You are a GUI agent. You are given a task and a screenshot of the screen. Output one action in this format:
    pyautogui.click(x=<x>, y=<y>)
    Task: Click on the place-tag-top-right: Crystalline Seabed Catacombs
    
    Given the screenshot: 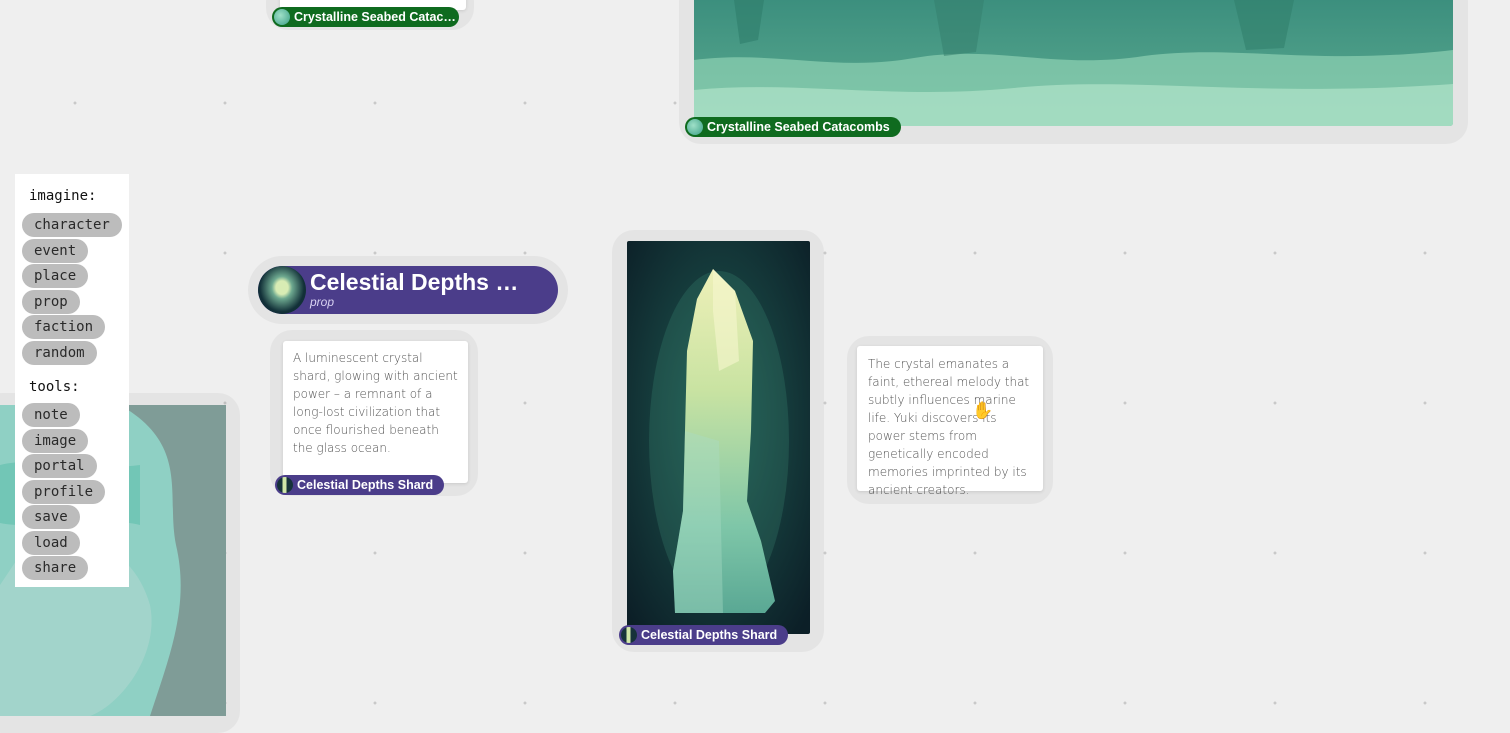 What is the action you would take?
    pyautogui.click(x=793, y=127)
    